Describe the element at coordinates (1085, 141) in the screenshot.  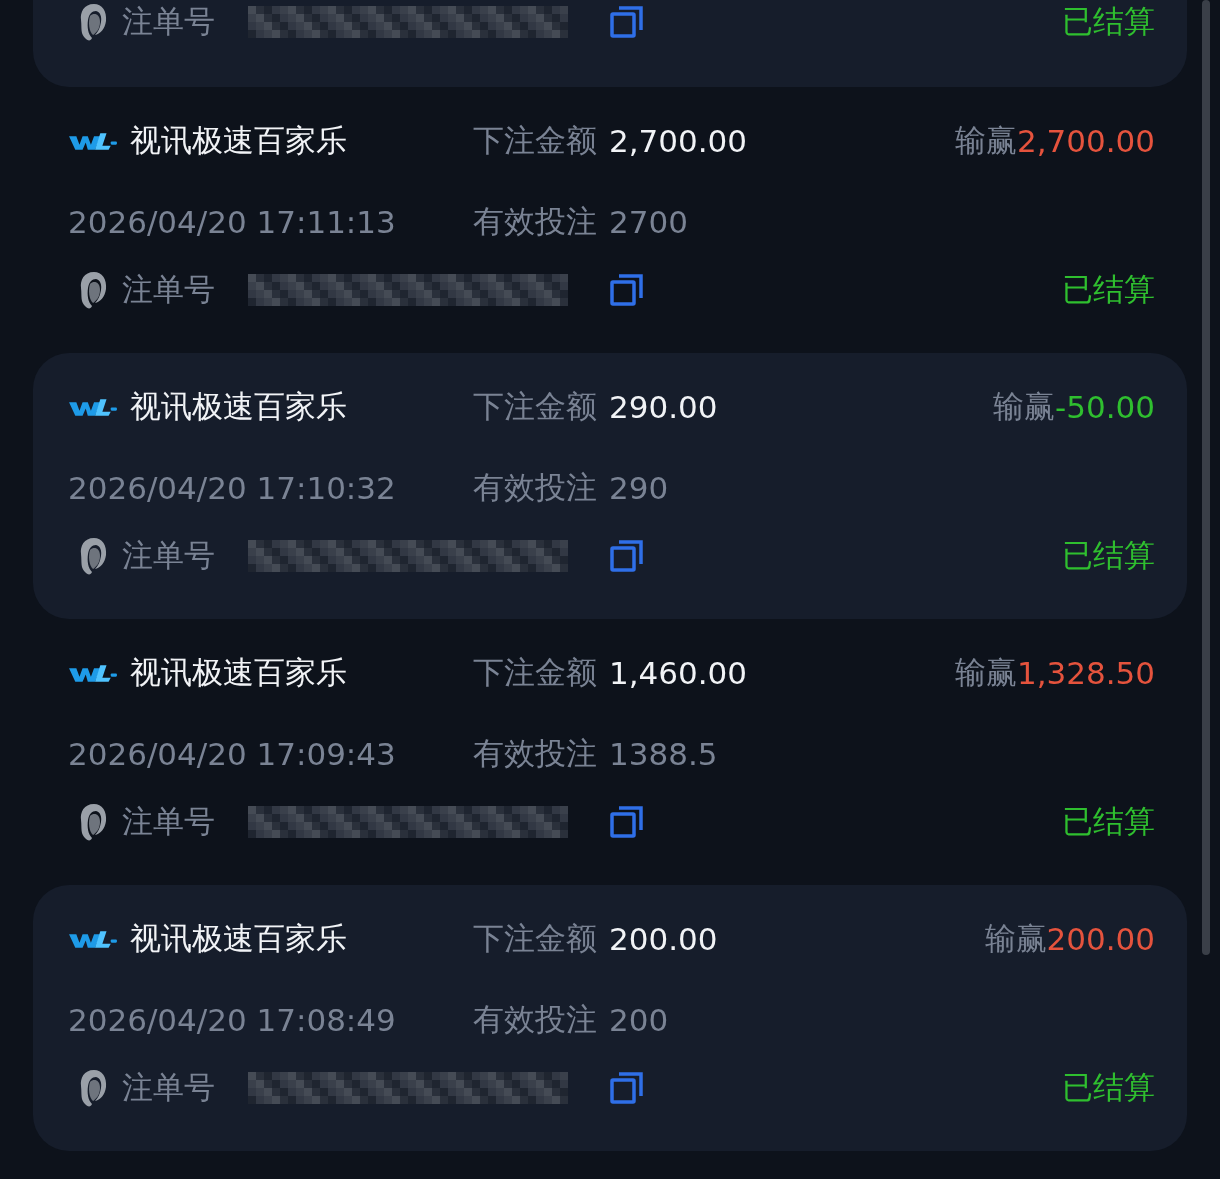
I see `result-amount: 2,700.00` at that location.